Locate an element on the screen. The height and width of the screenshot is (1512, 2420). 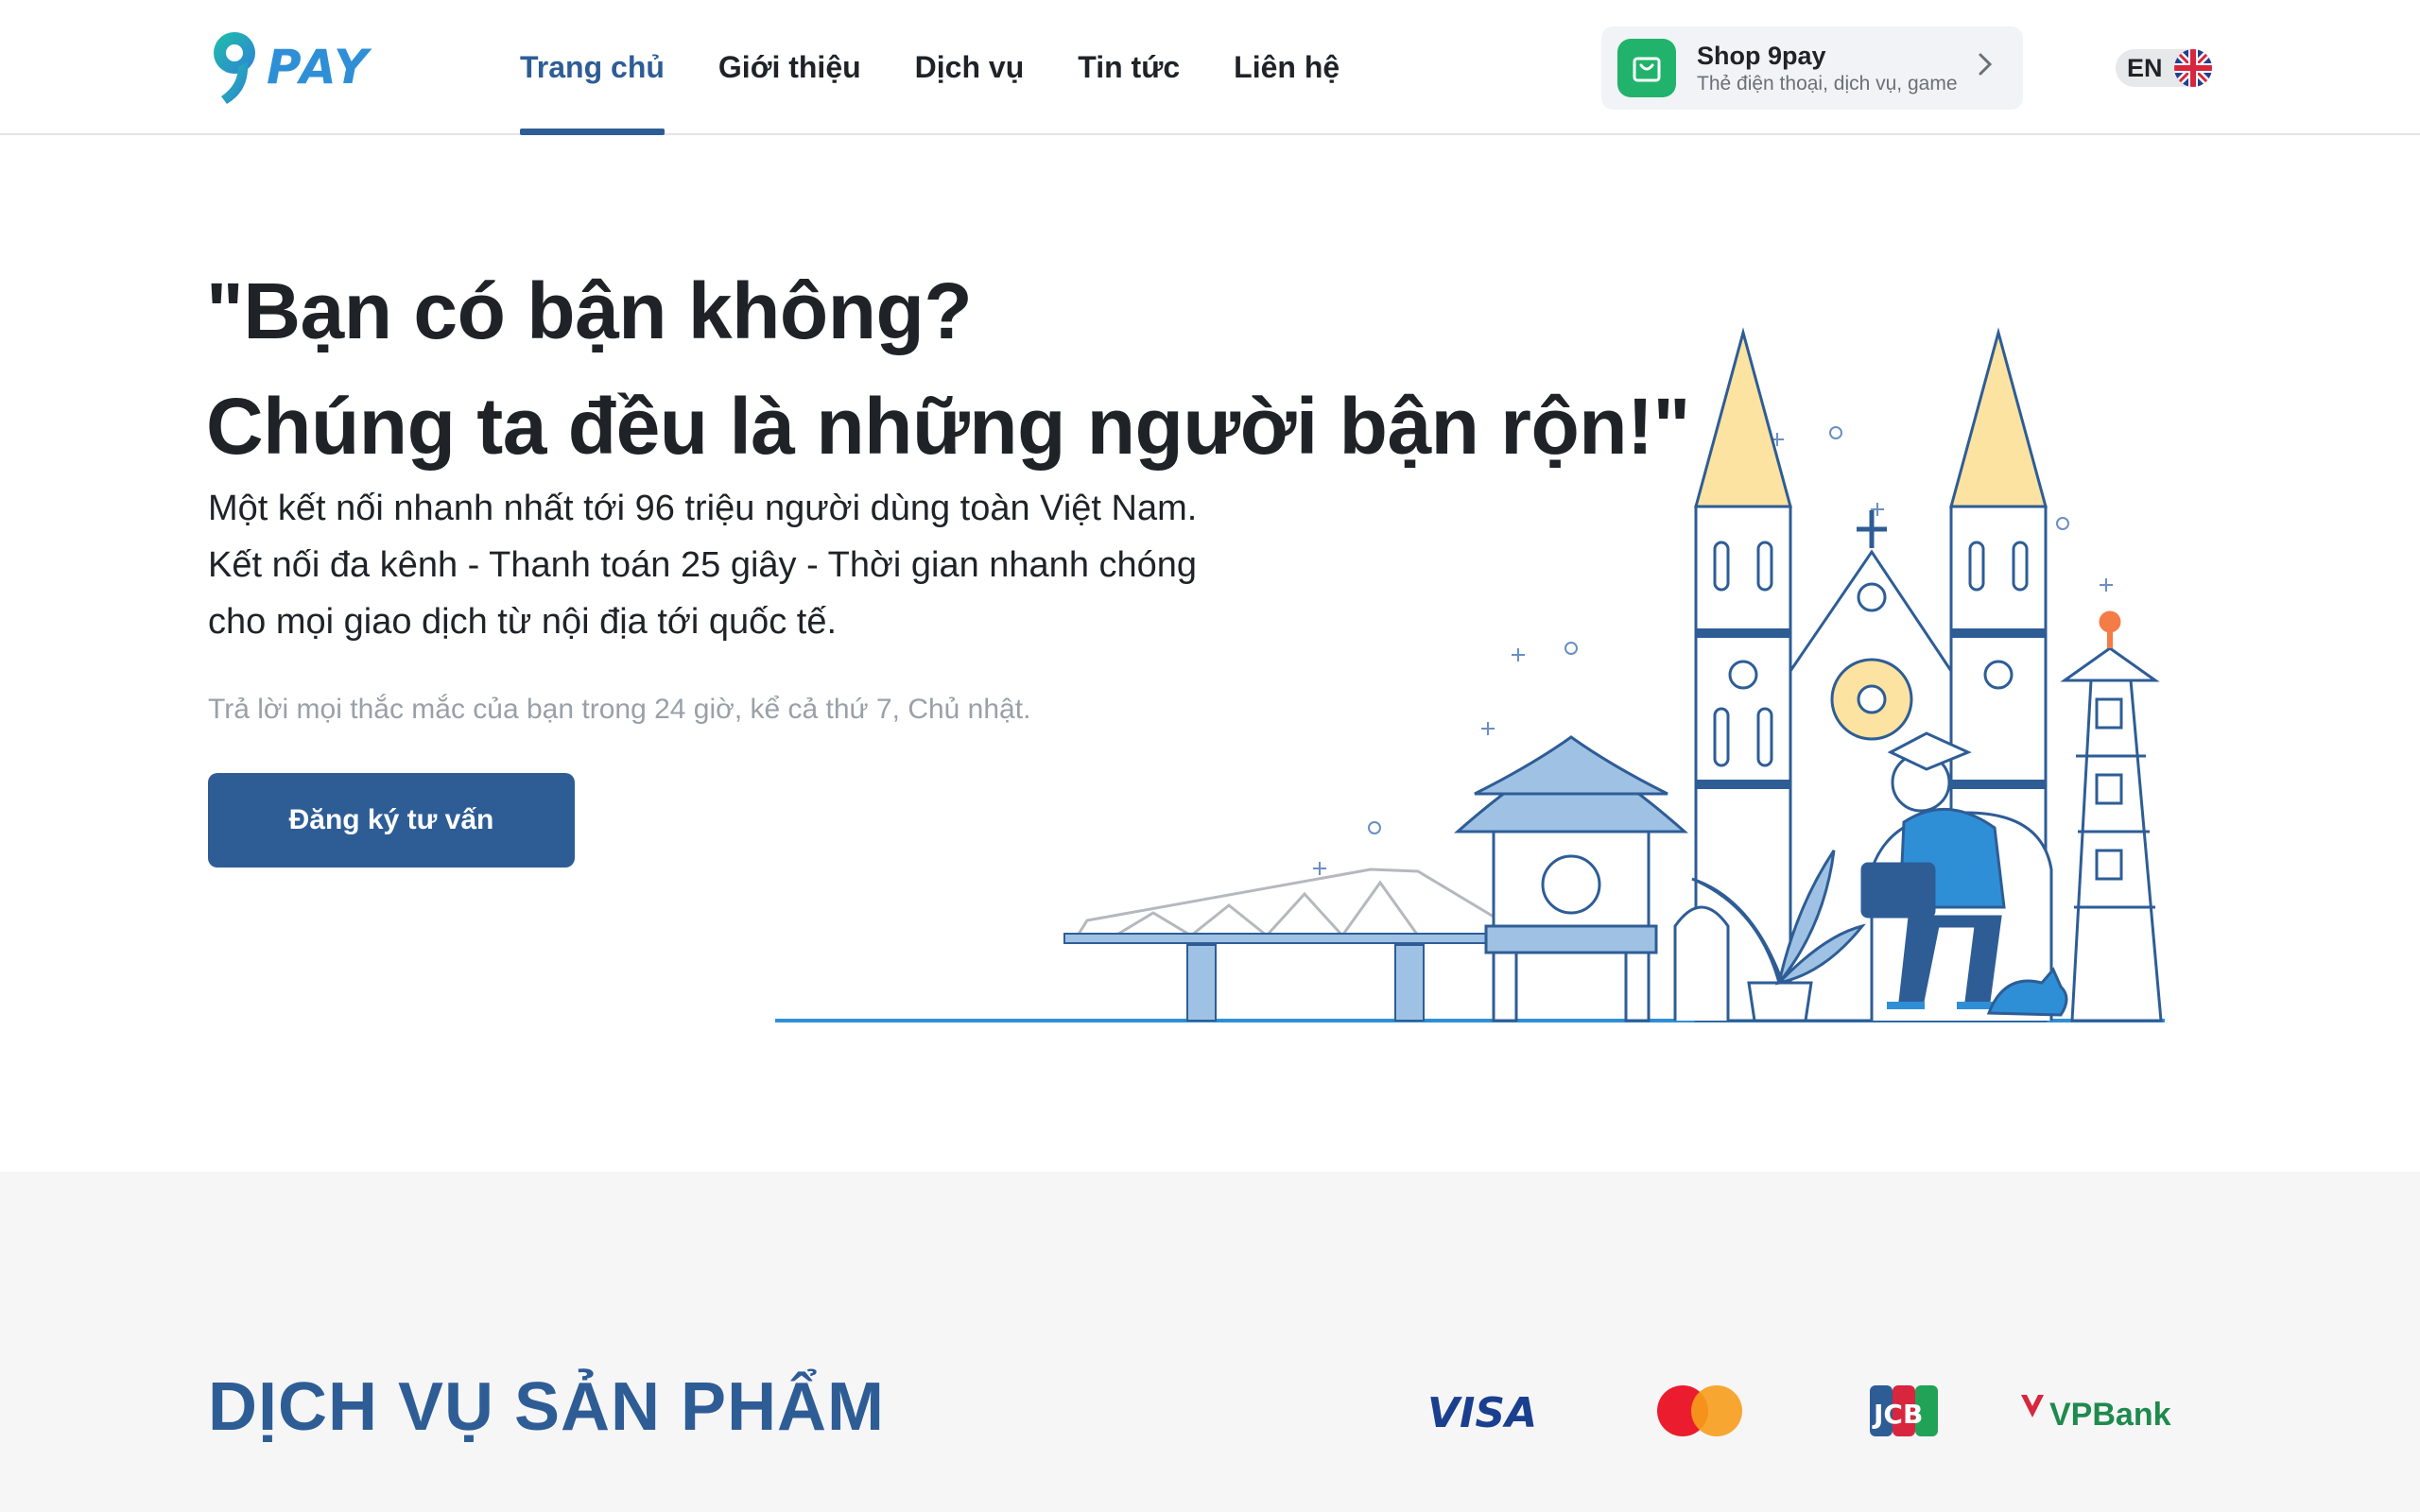
vpbank-logo: VPBank is located at coordinates (2096, 1414).